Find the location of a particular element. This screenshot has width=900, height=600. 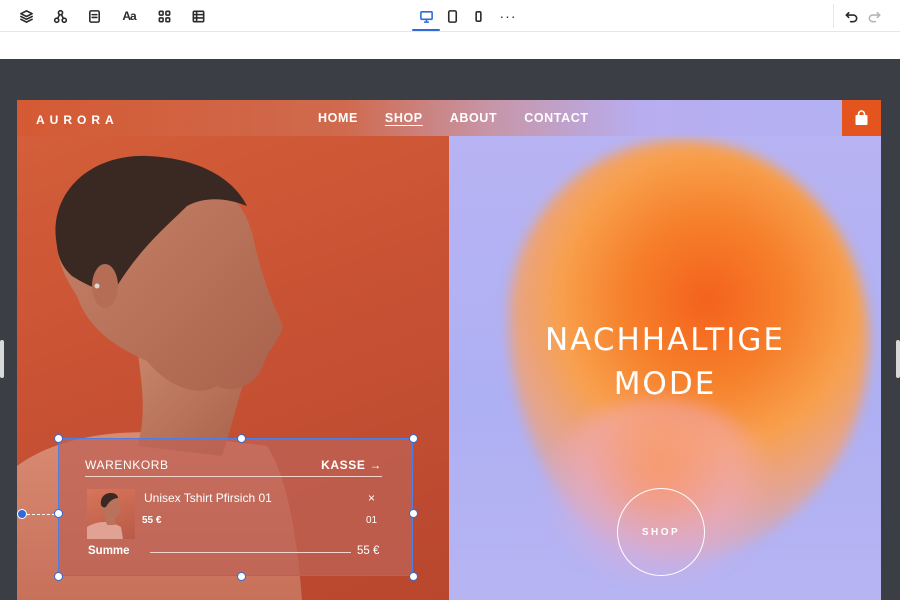

site-header: AURORA HOME SHOP ABOUT CONTACT is located at coordinates (449, 118).